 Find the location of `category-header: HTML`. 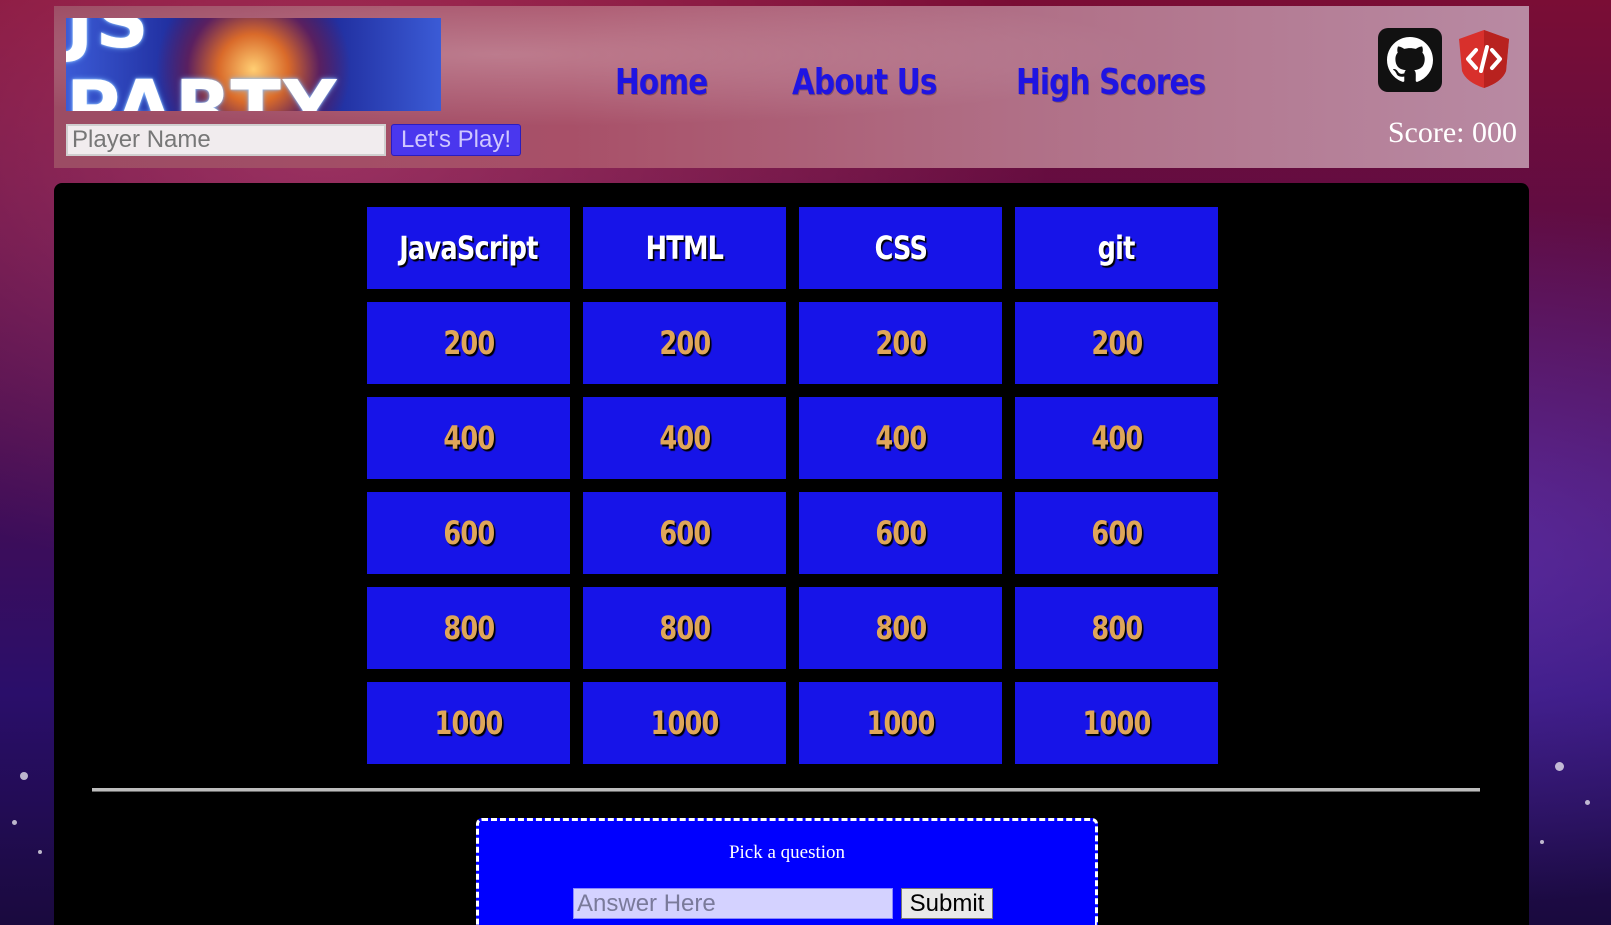

category-header: HTML is located at coordinates (684, 248).